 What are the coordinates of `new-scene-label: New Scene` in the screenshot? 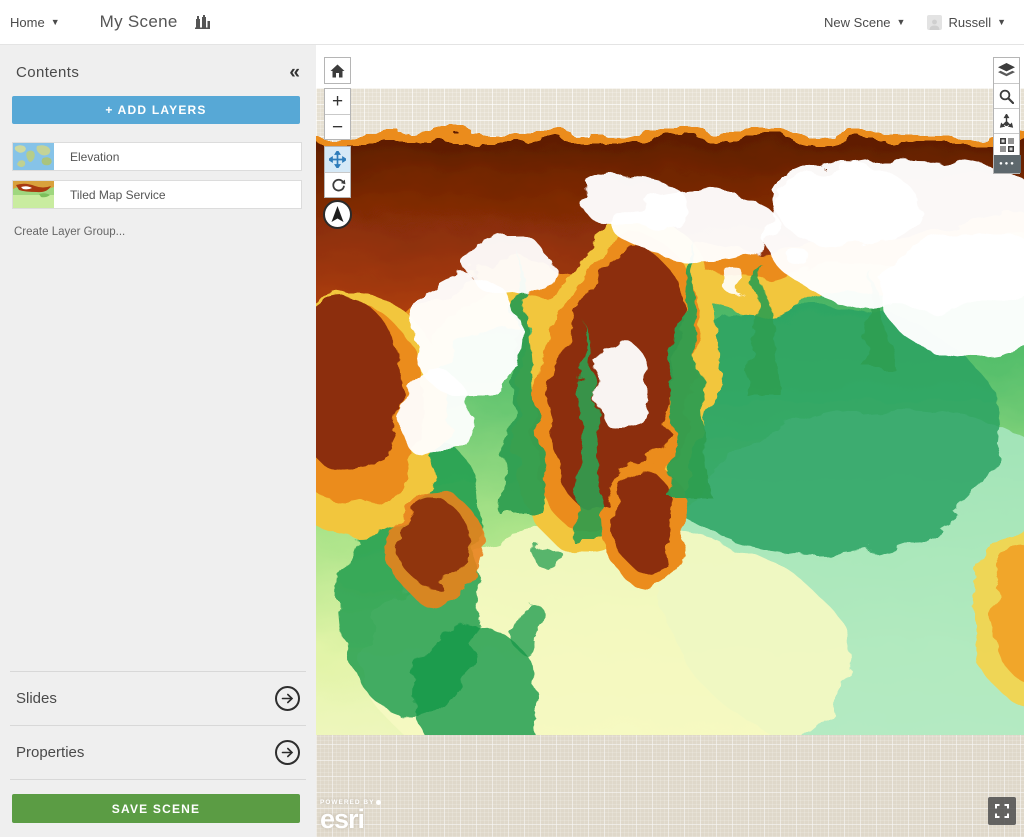 It's located at (857, 22).